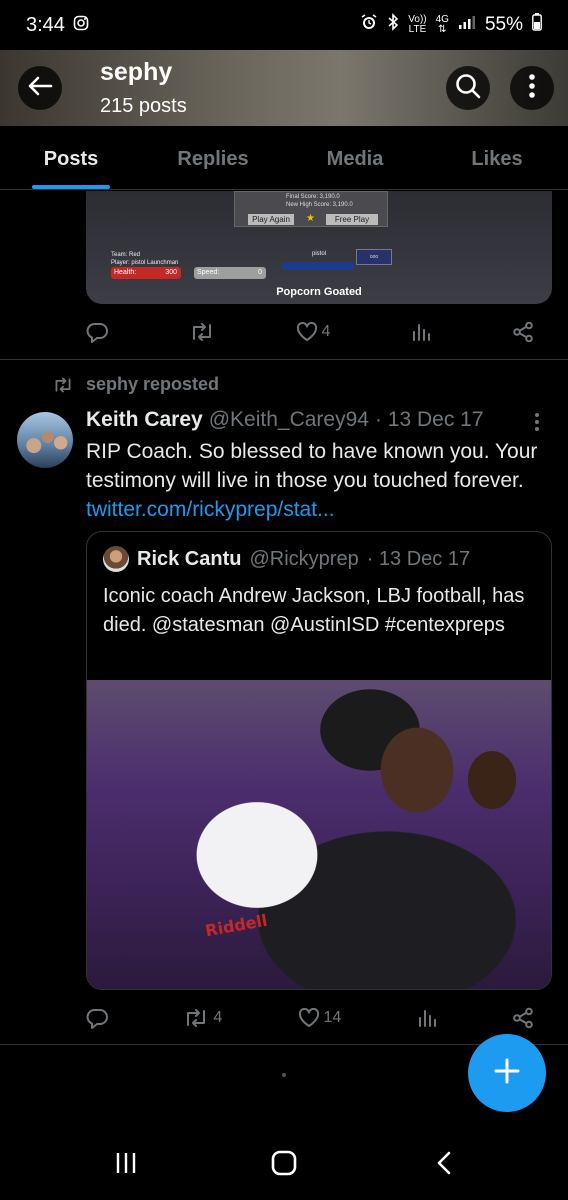 This screenshot has height=1200, width=568. I want to click on tweet-header: Keith Carey @Keith_Carey94 · 13 Dec 17, so click(285, 420).